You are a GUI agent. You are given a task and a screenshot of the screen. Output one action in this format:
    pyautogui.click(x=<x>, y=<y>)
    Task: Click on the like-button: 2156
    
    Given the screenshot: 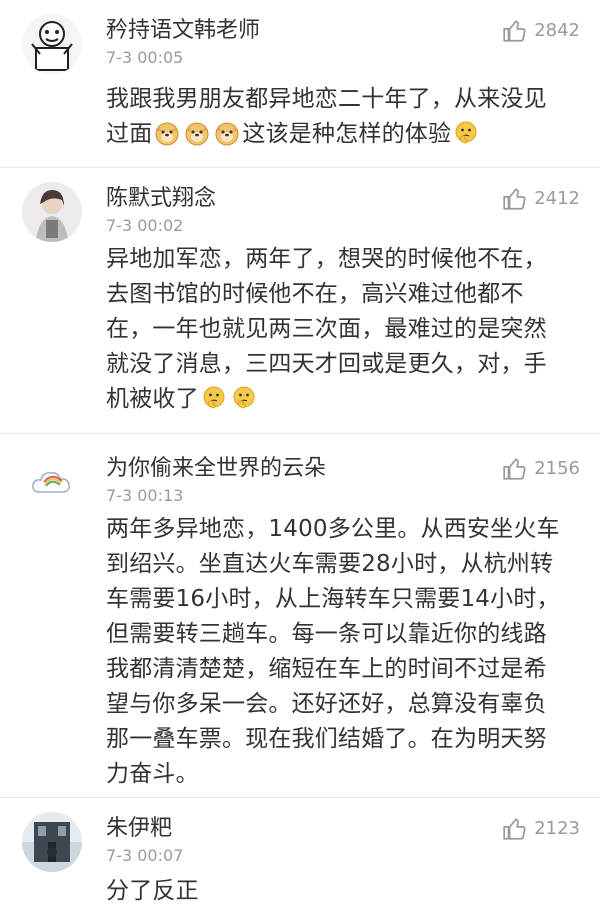 What is the action you would take?
    pyautogui.click(x=541, y=469)
    